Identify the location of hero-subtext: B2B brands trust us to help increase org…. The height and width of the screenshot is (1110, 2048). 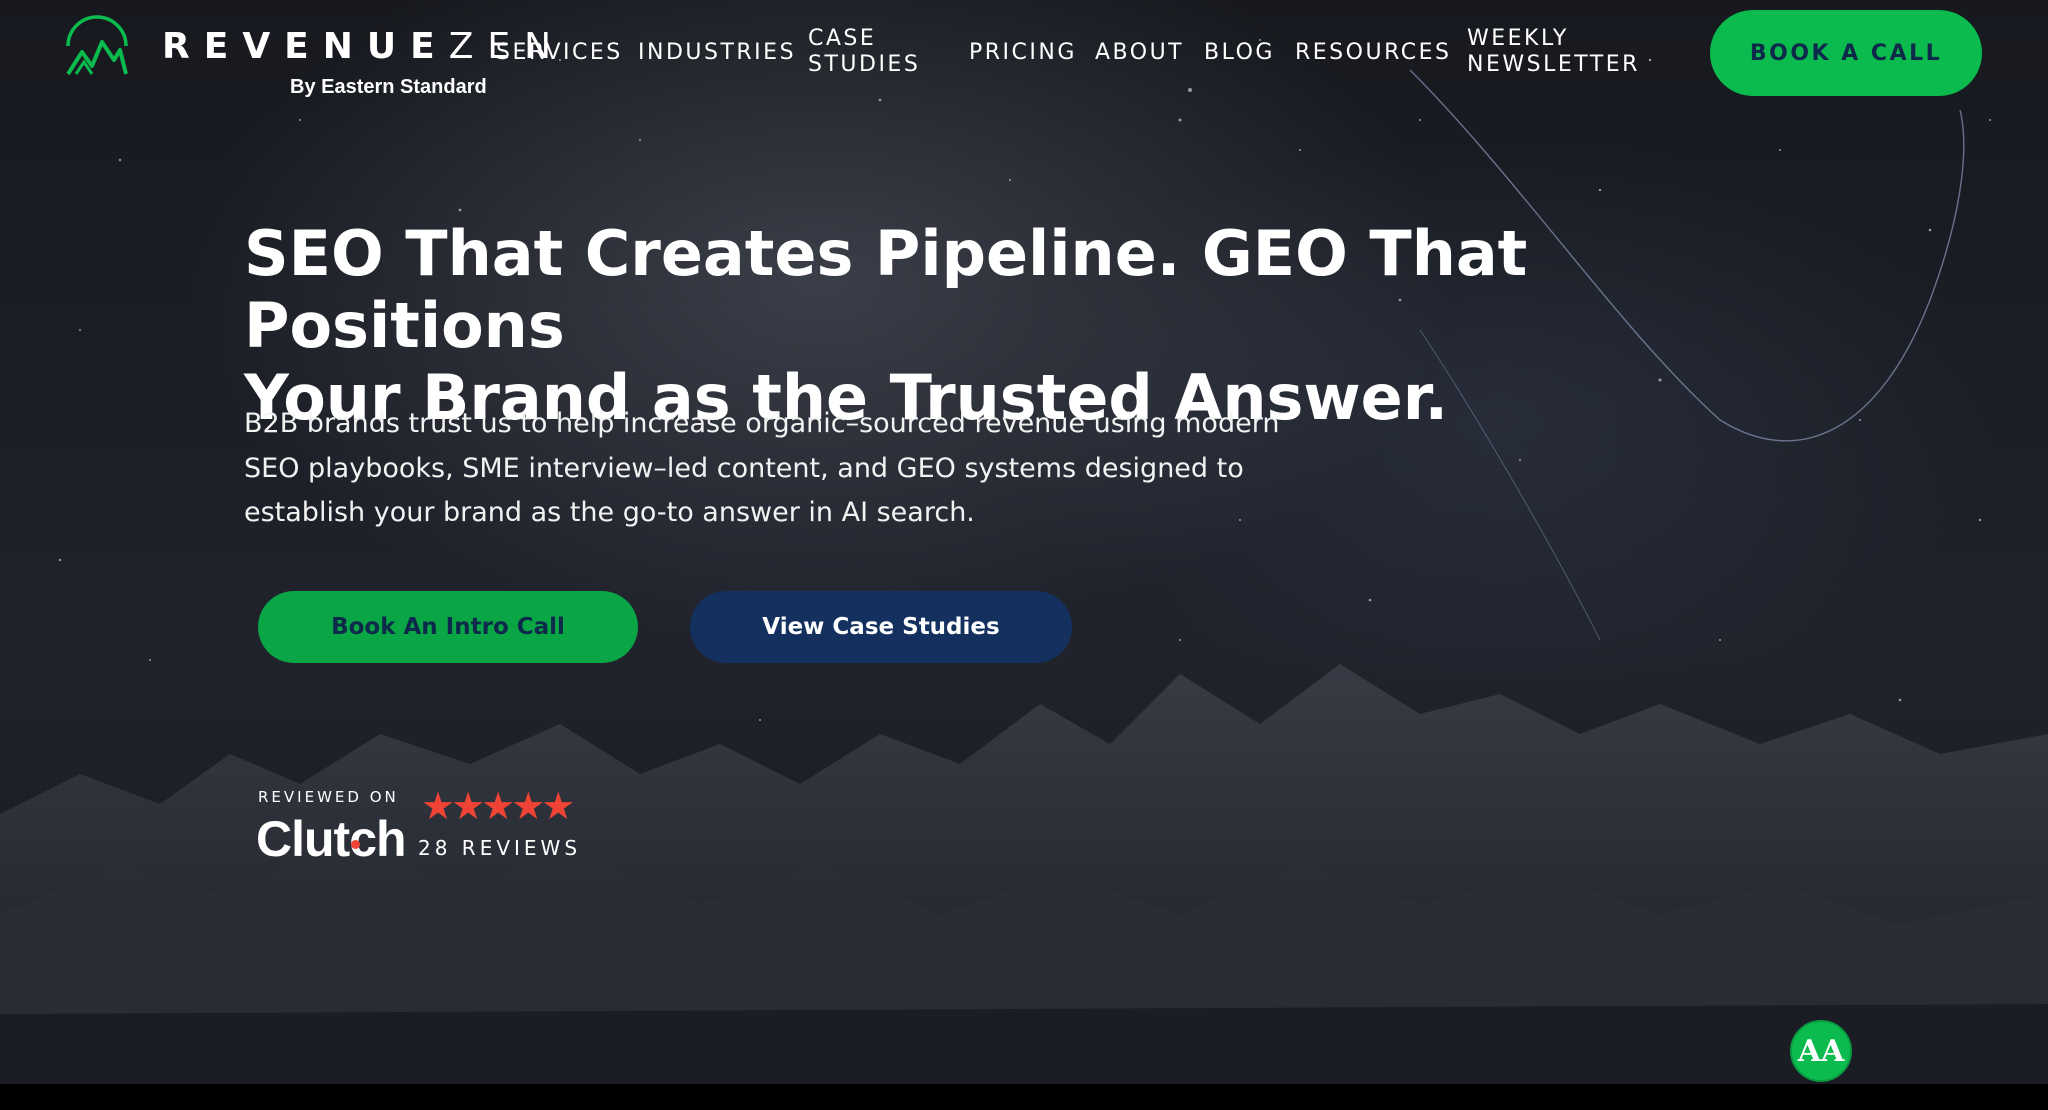
(762, 468).